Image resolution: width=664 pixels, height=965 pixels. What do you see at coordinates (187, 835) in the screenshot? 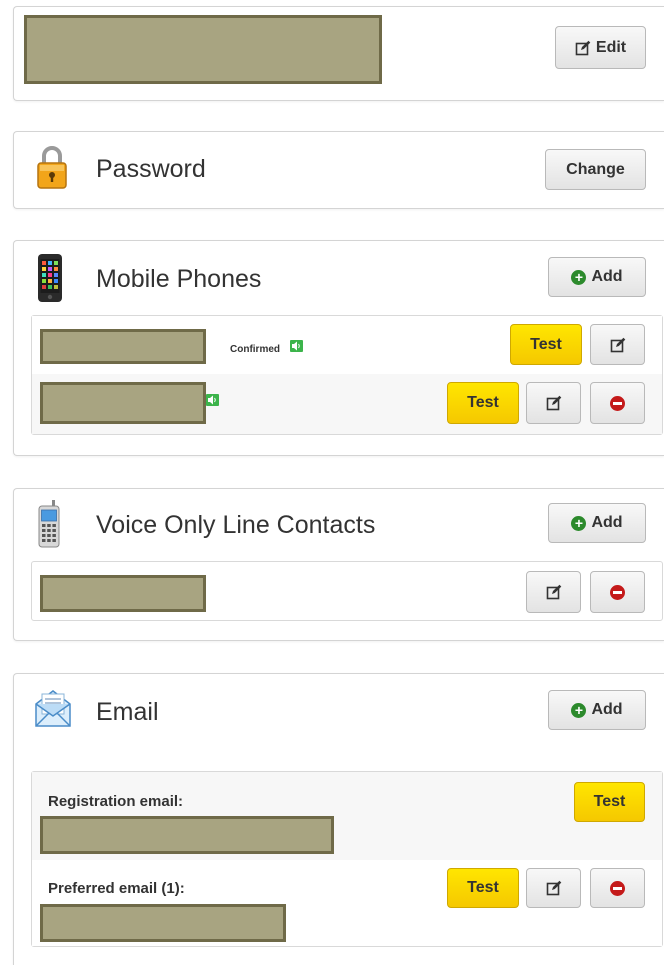
I see `redacted-registration-email` at bounding box center [187, 835].